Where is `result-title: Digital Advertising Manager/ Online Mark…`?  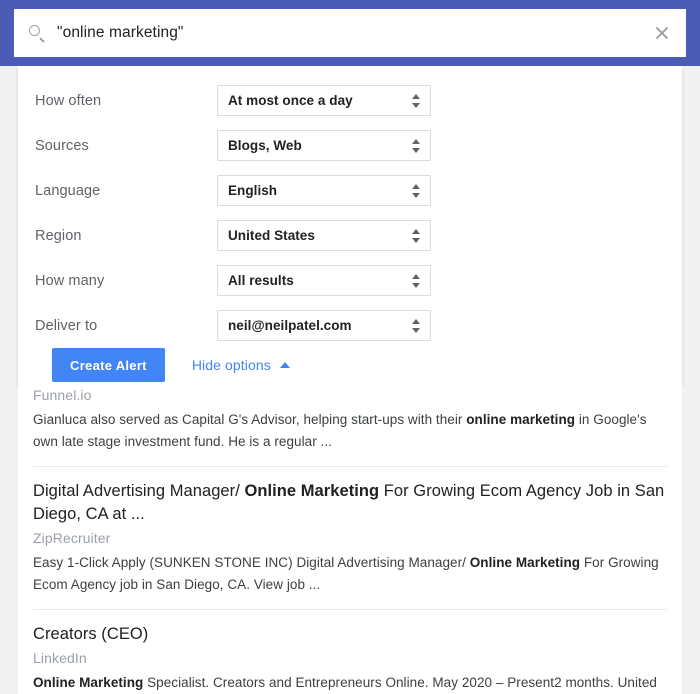
result-title: Digital Advertising Manager/ Online Mark… is located at coordinates (350, 496).